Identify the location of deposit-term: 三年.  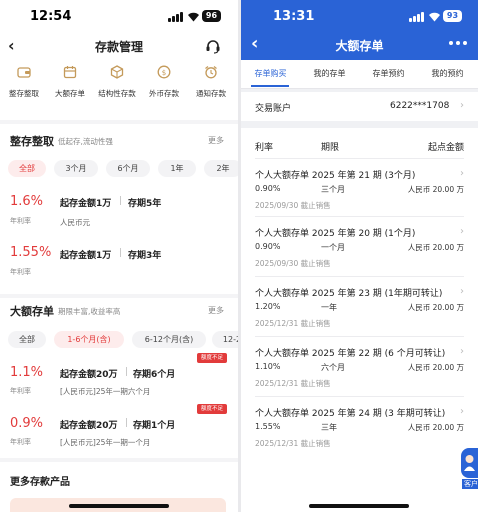
(329, 427).